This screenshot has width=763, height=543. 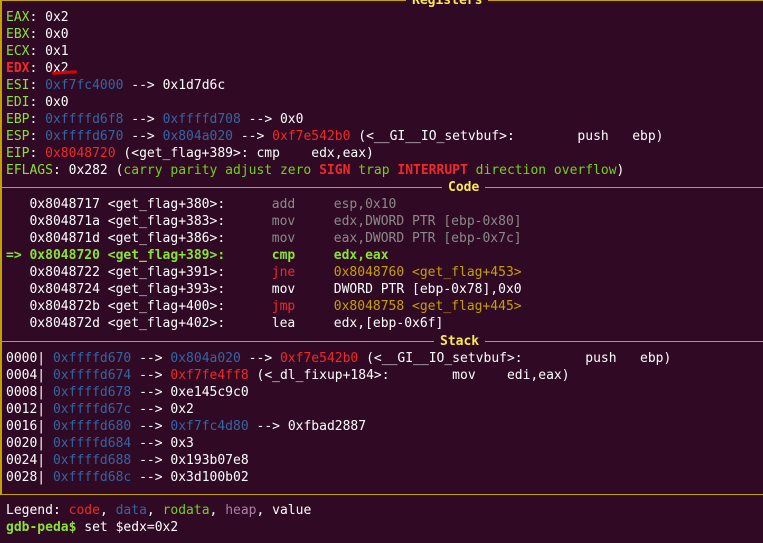 I want to click on register-edi: EDI: 0x0, so click(x=37, y=102).